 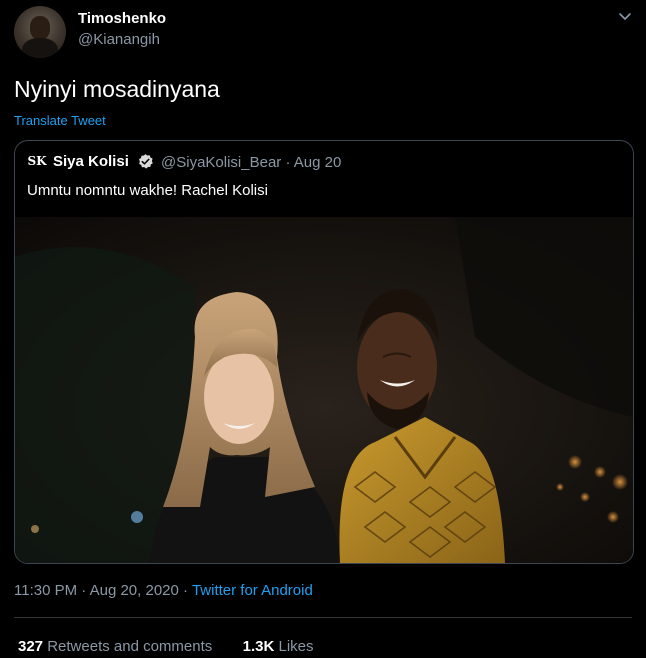 What do you see at coordinates (252, 590) in the screenshot?
I see `tweet-source-link: Twitter for Android` at bounding box center [252, 590].